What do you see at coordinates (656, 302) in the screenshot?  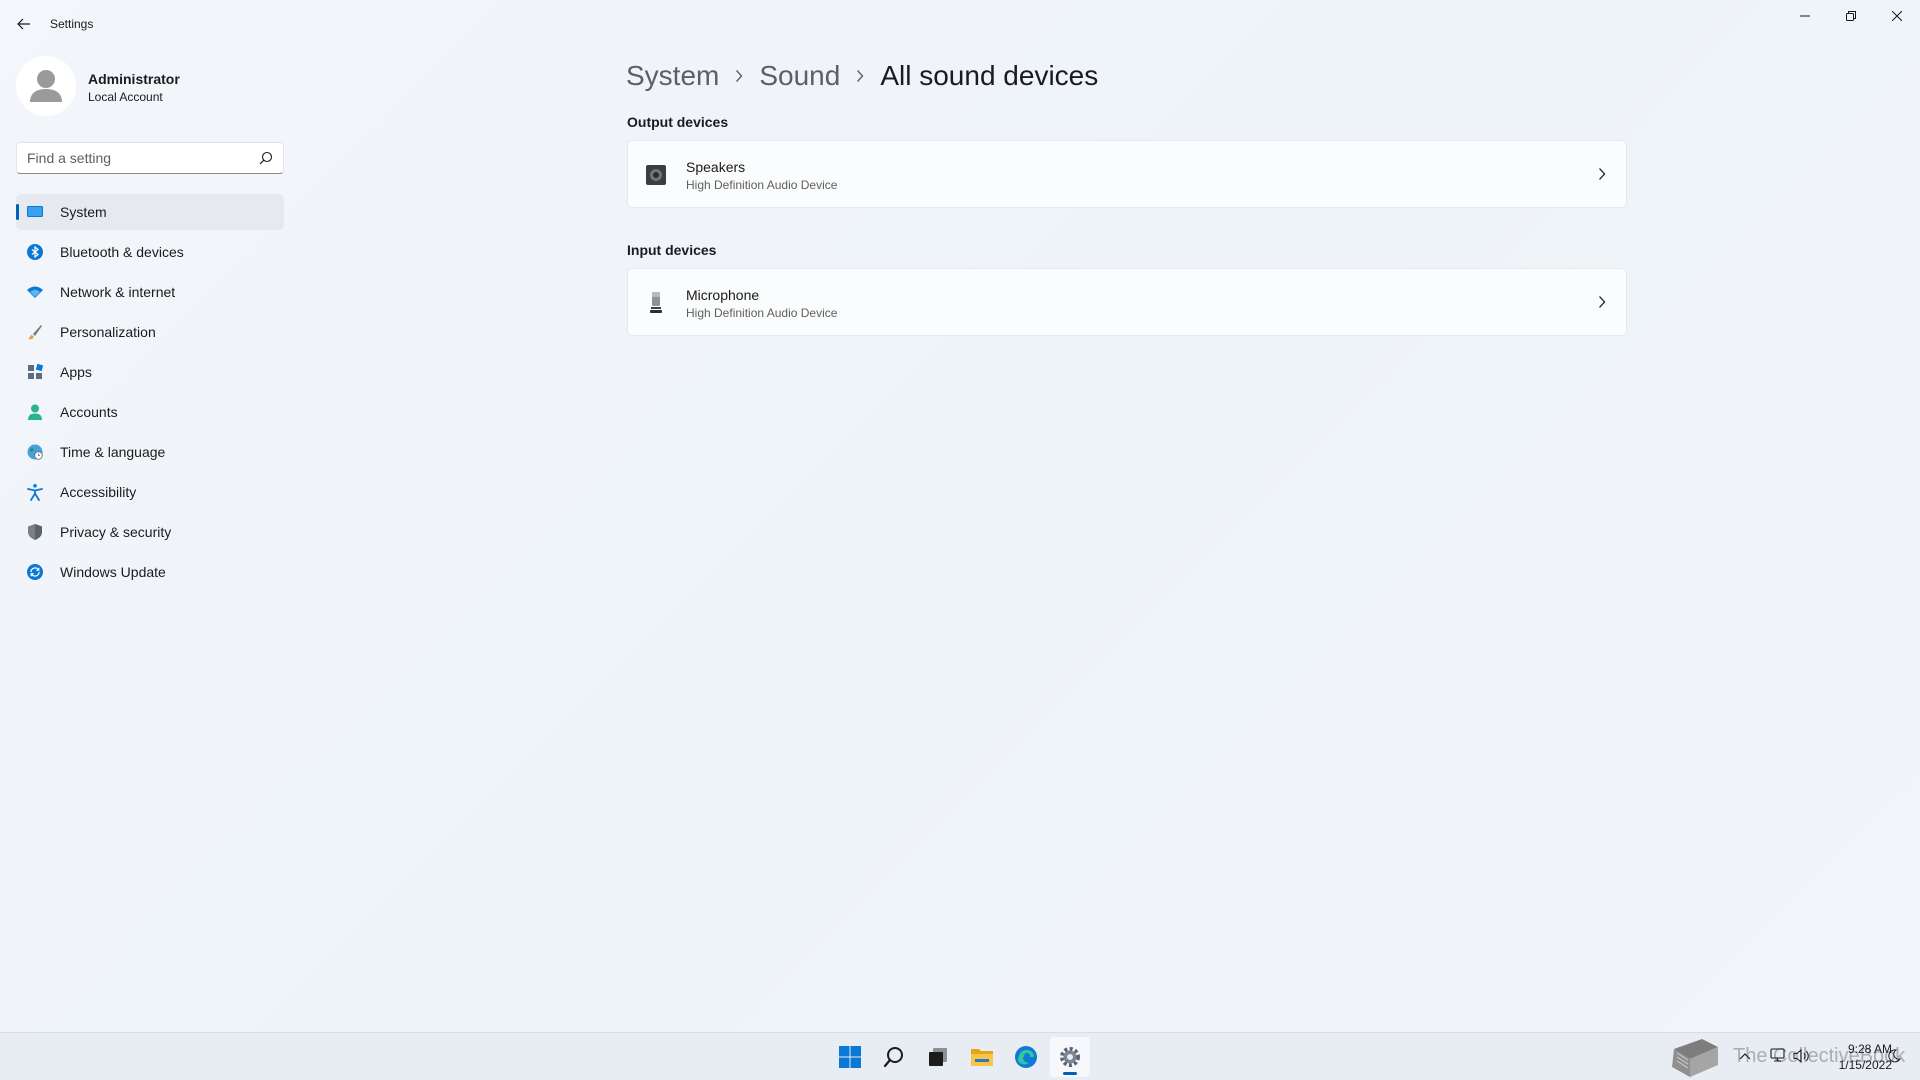 I see `microphone-icon` at bounding box center [656, 302].